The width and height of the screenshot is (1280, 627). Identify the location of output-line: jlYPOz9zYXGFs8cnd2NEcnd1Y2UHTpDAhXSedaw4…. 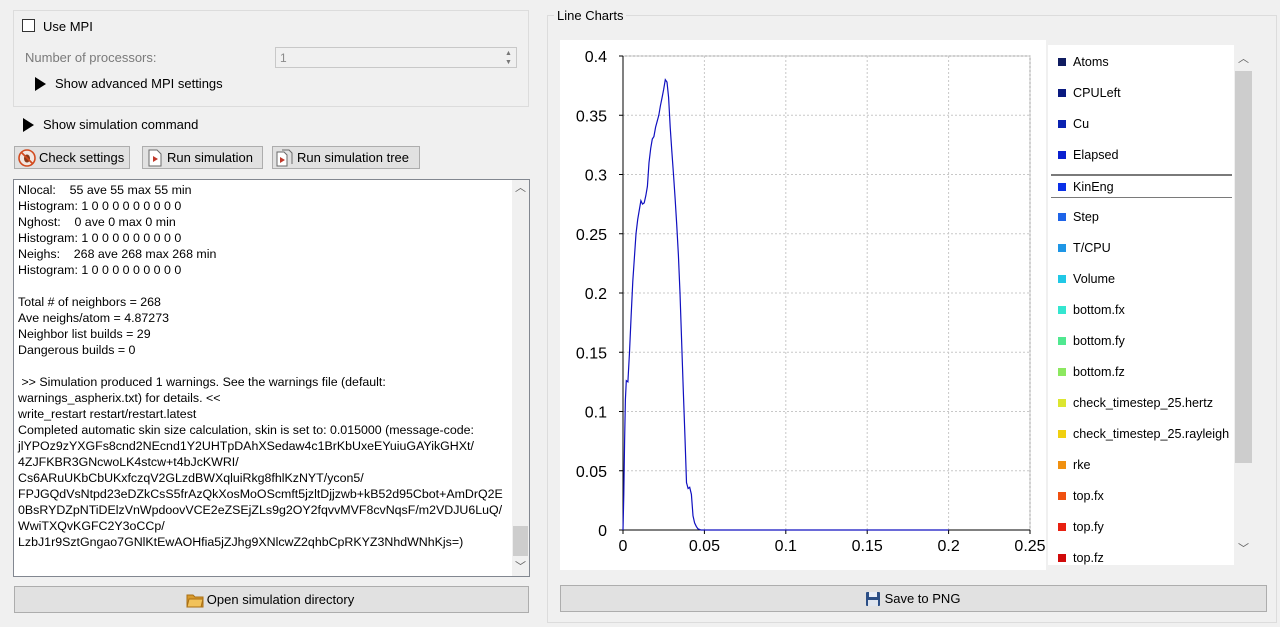
(246, 446).